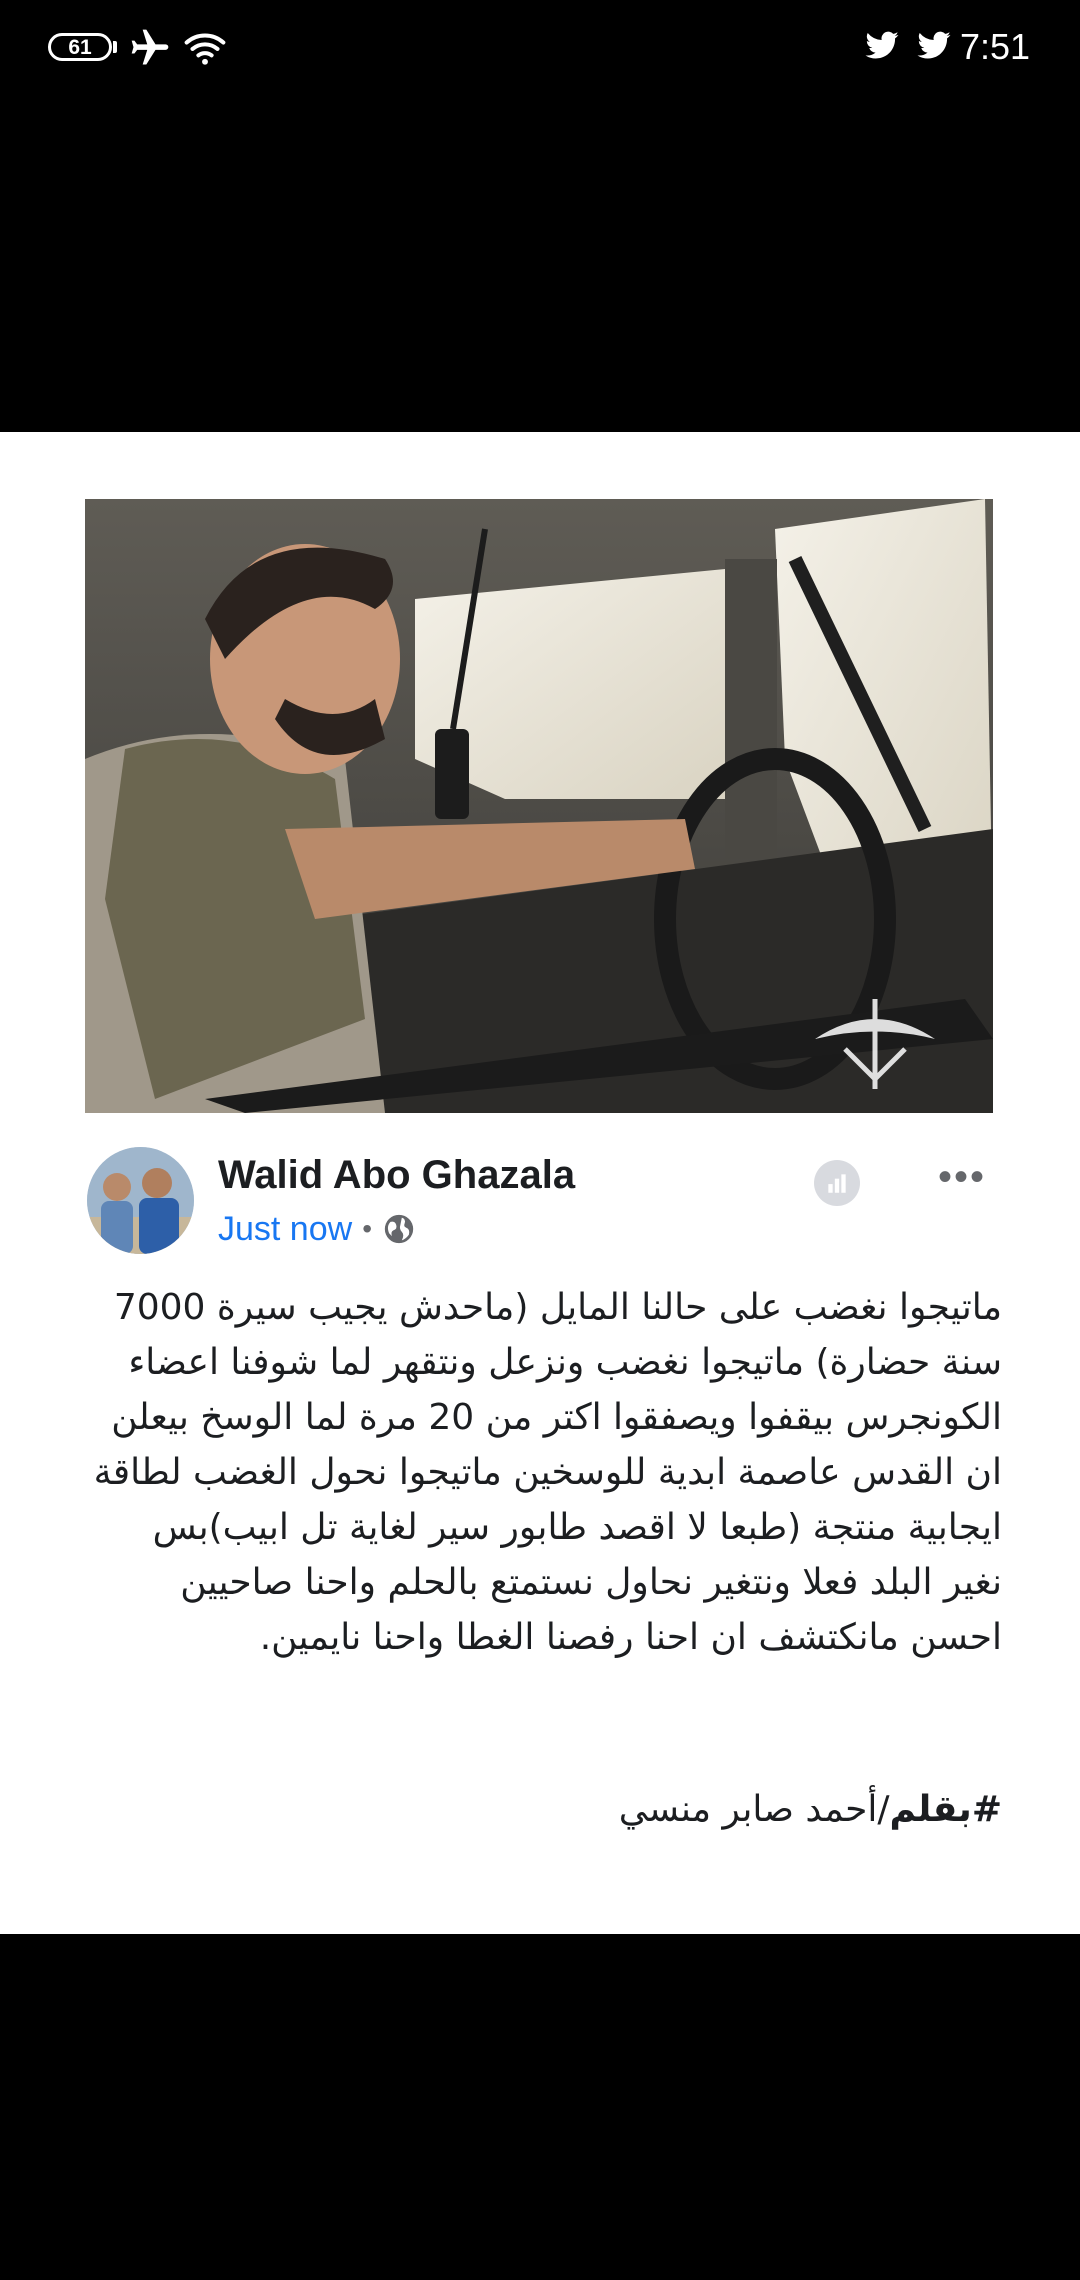 This screenshot has width=1080, height=2280. Describe the element at coordinates (540, 1207) in the screenshot. I see `post-header: Walid Abo Ghazala Just now • •••` at that location.